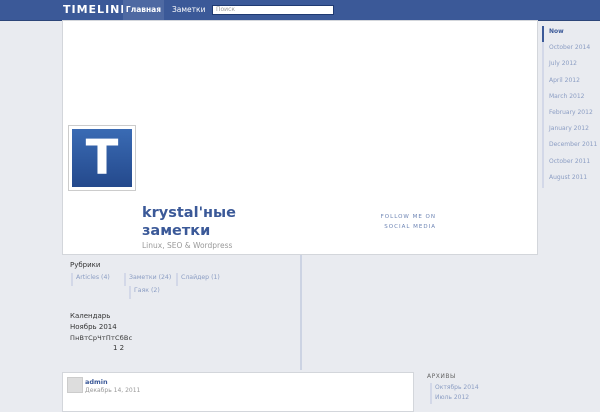  I want to click on avatar-letter: T, so click(102, 158).